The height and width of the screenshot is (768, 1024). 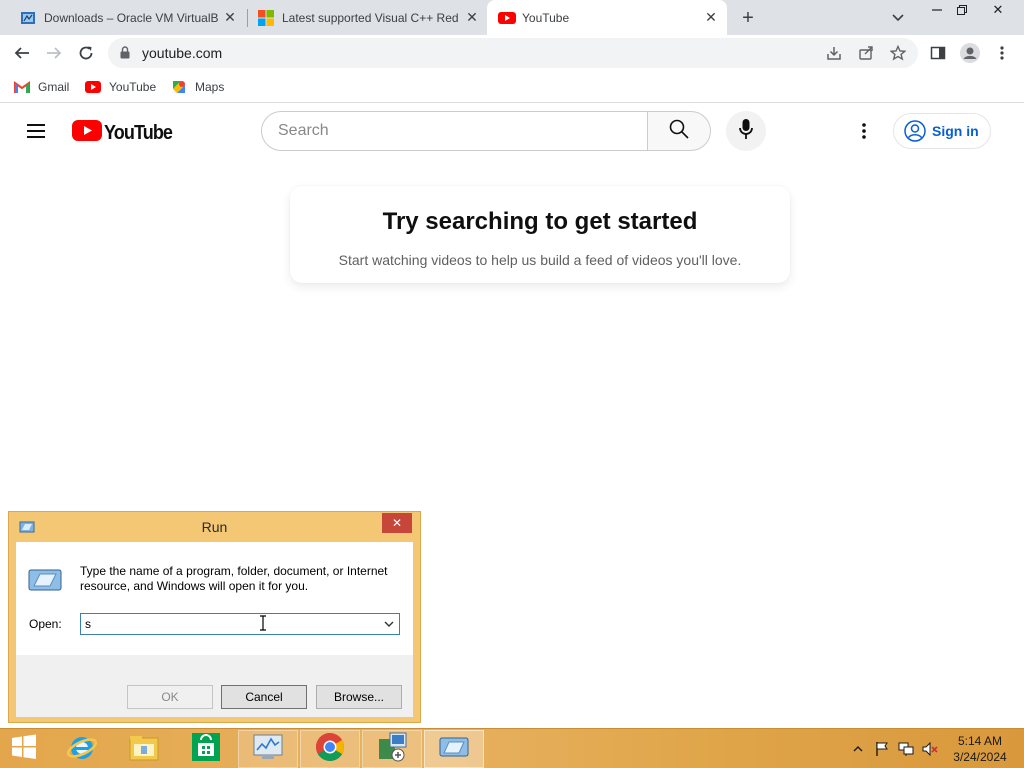 I want to click on bookmark-gmail: Gmail, so click(x=41, y=87).